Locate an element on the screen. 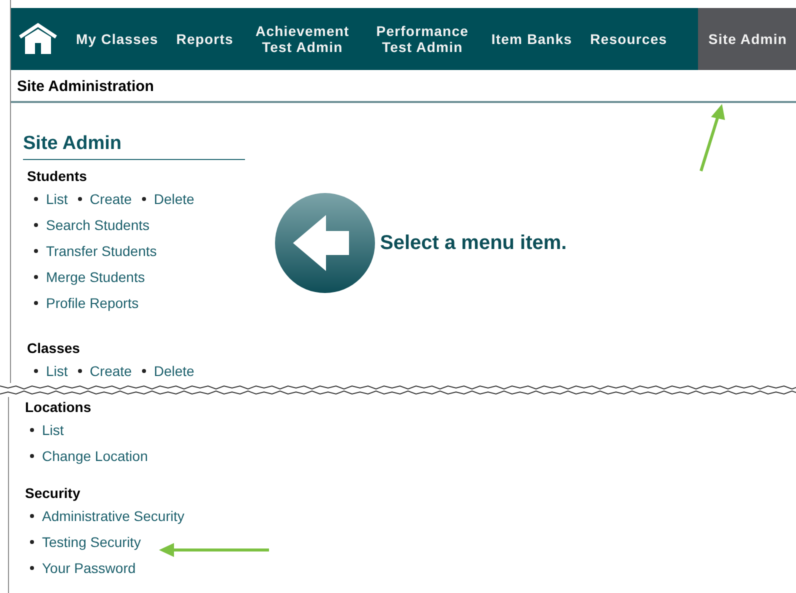 This screenshot has height=593, width=796. page-title: Site Administration is located at coordinates (403, 86).